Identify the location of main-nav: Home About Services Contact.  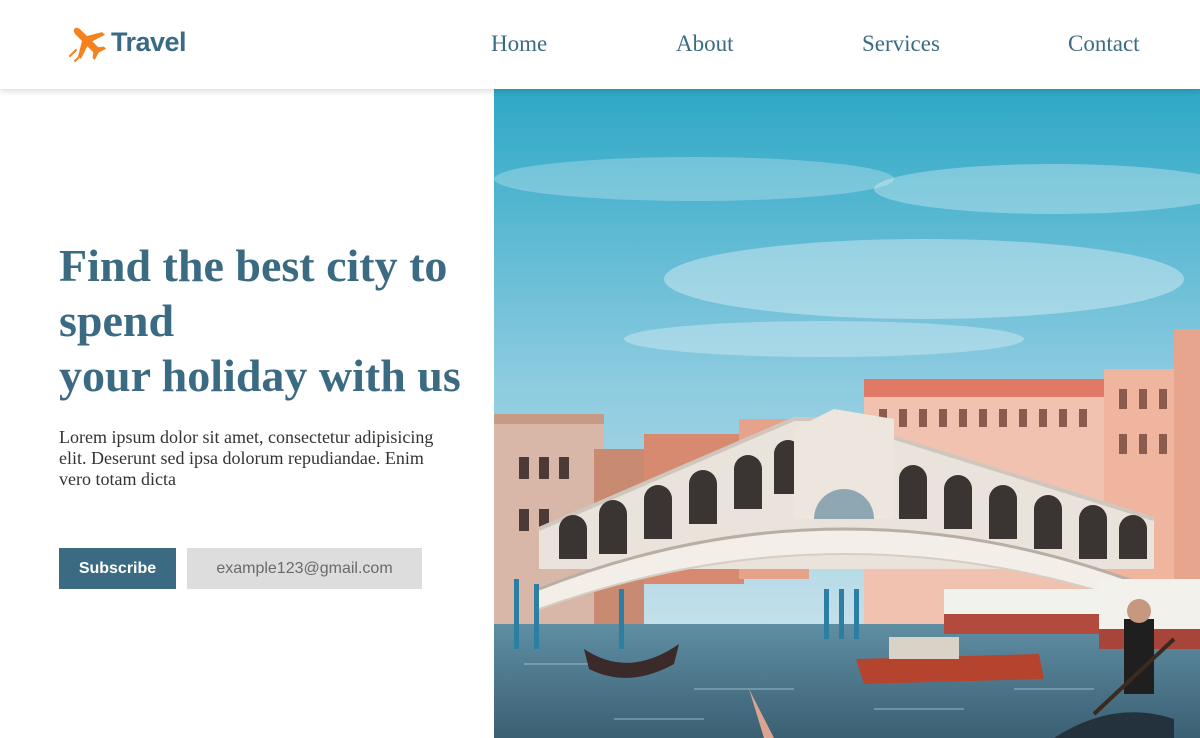
(600, 46).